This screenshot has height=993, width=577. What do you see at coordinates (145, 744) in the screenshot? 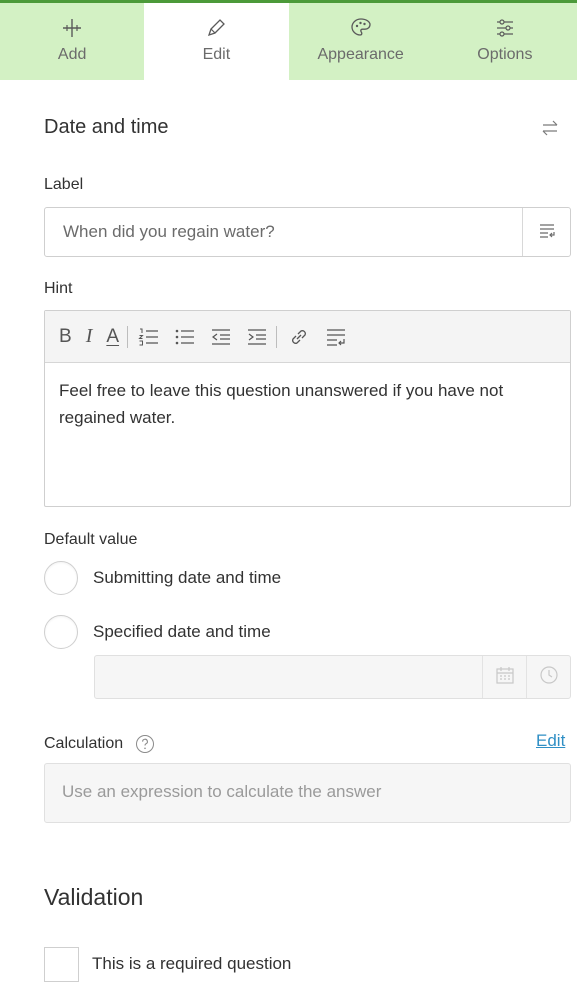
I see `help-icon` at bounding box center [145, 744].